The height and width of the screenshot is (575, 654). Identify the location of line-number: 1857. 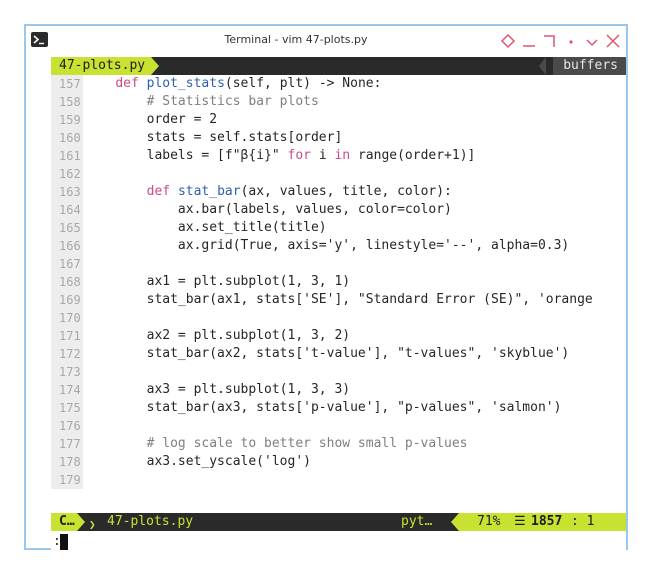
(547, 521).